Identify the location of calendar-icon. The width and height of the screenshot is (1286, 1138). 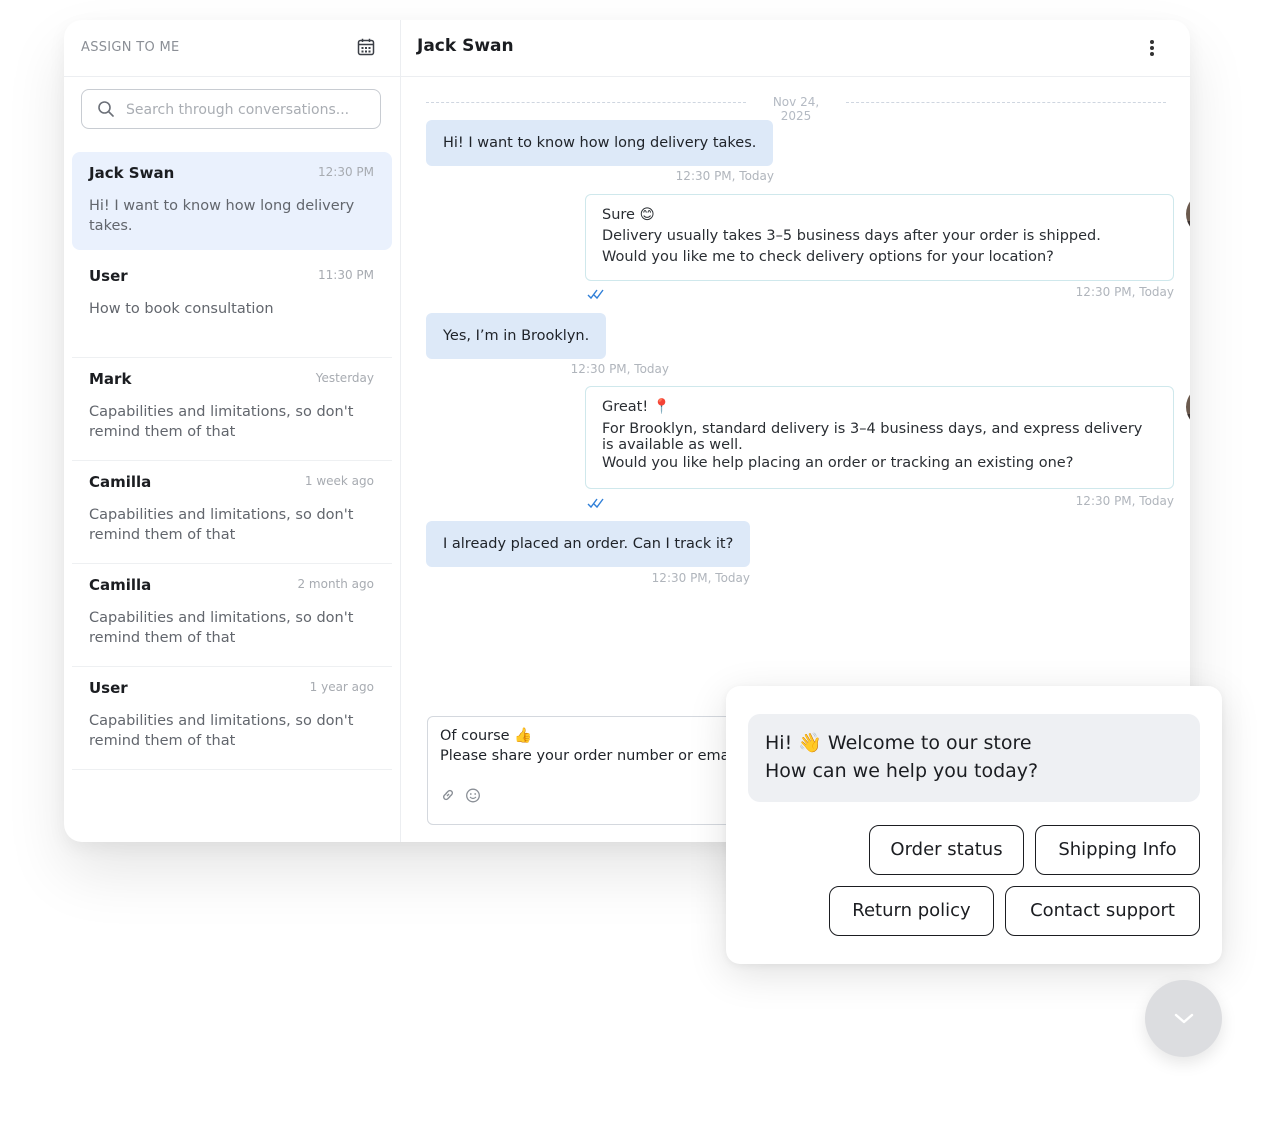
(366, 47).